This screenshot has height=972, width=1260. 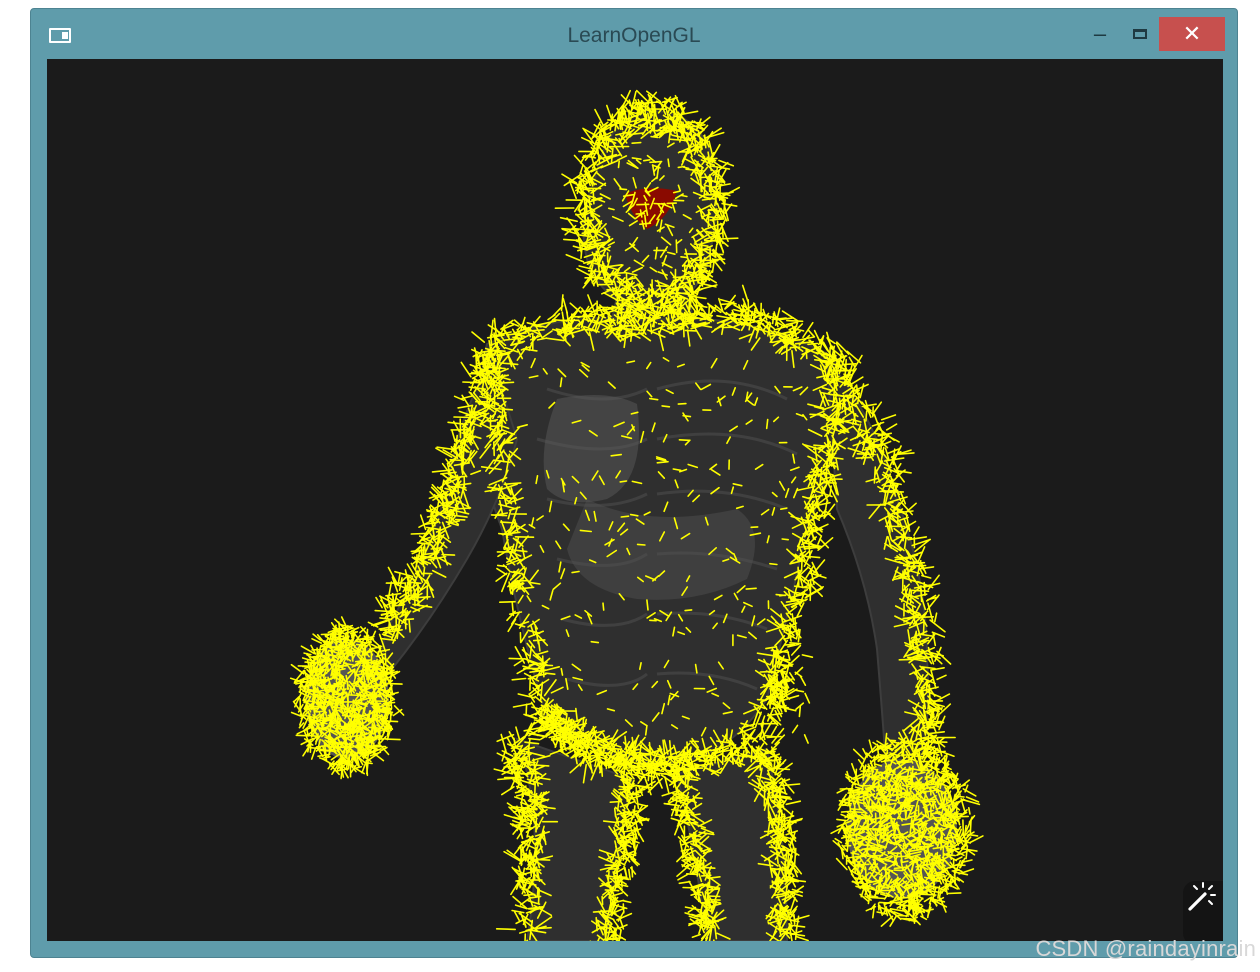 I want to click on maximize-button, so click(x=1140, y=34).